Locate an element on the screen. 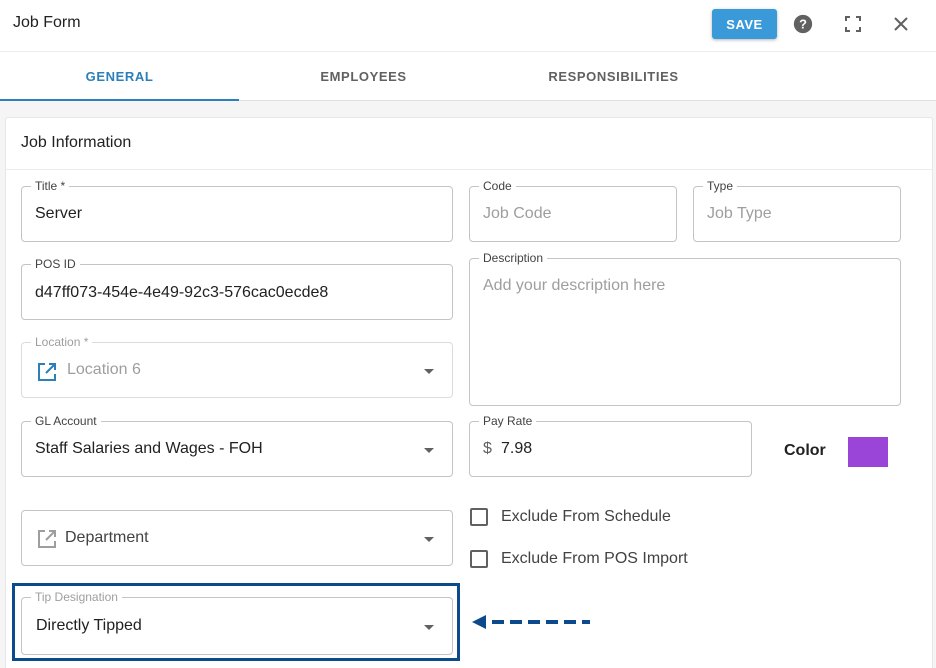 The image size is (936, 668). exclude-from-schedule-row: Exclude From Schedule is located at coordinates (570, 517).